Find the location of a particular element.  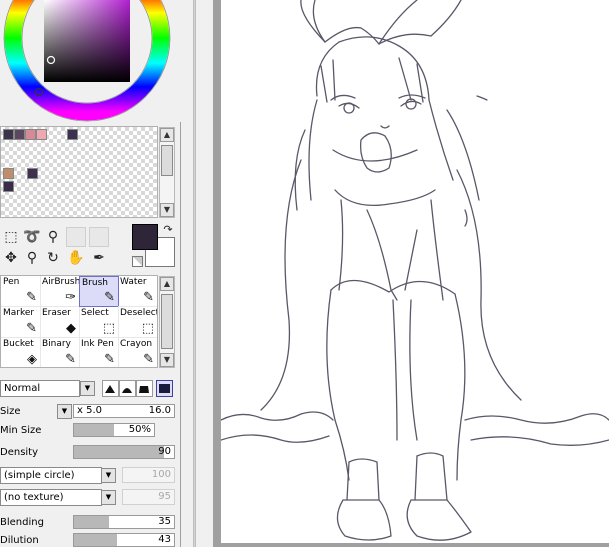

crayon-icon: ✎ is located at coordinates (148, 359).